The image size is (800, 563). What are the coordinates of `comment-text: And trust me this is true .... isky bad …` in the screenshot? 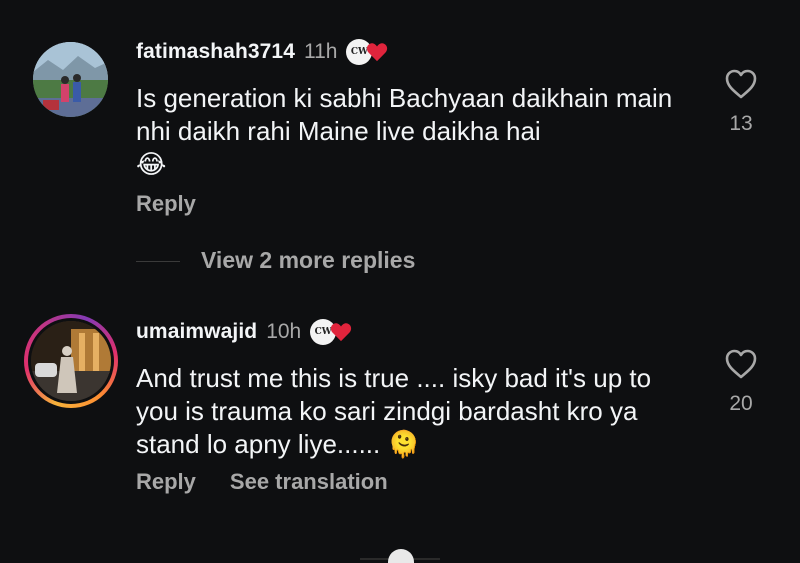 It's located at (416, 412).